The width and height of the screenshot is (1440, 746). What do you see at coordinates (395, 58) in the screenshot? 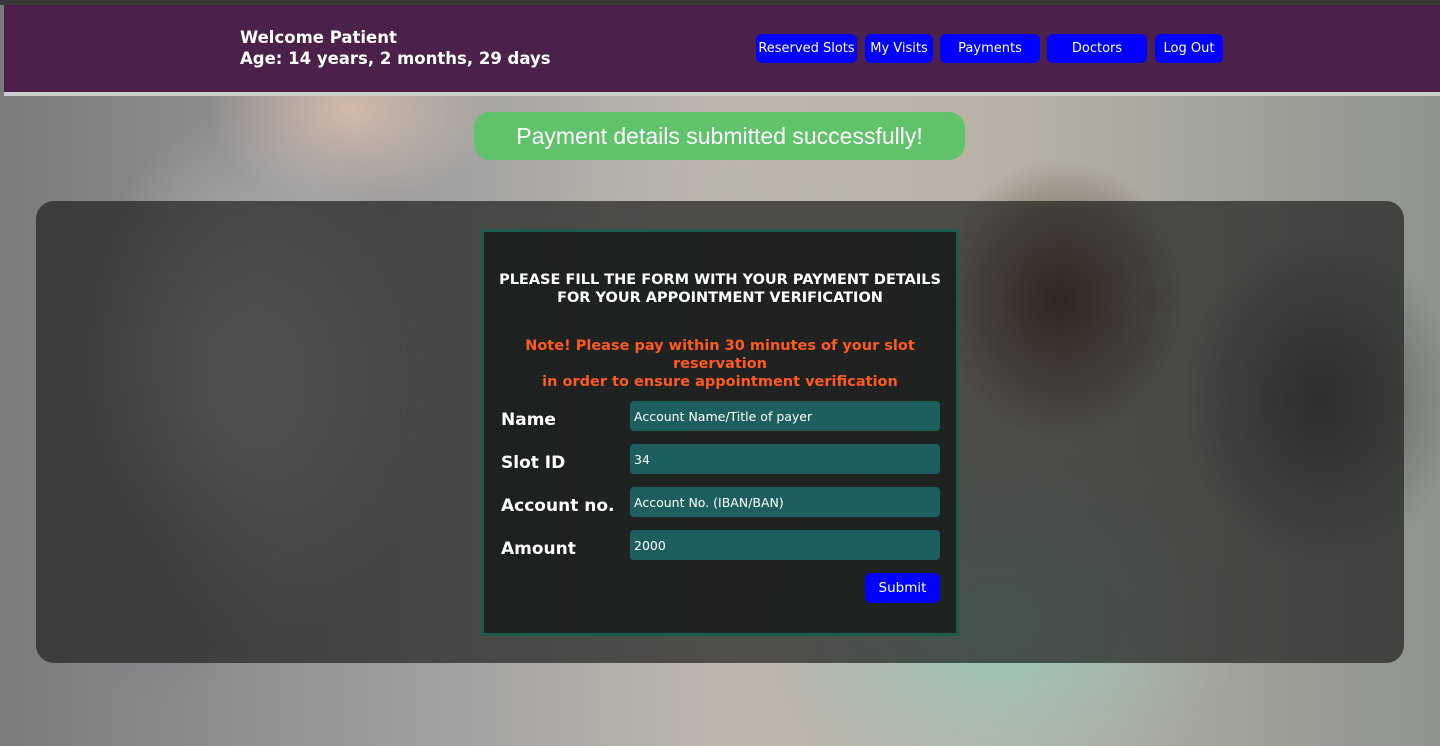
I see `age-text: Age: 14 years, 2 months, 29 days` at bounding box center [395, 58].